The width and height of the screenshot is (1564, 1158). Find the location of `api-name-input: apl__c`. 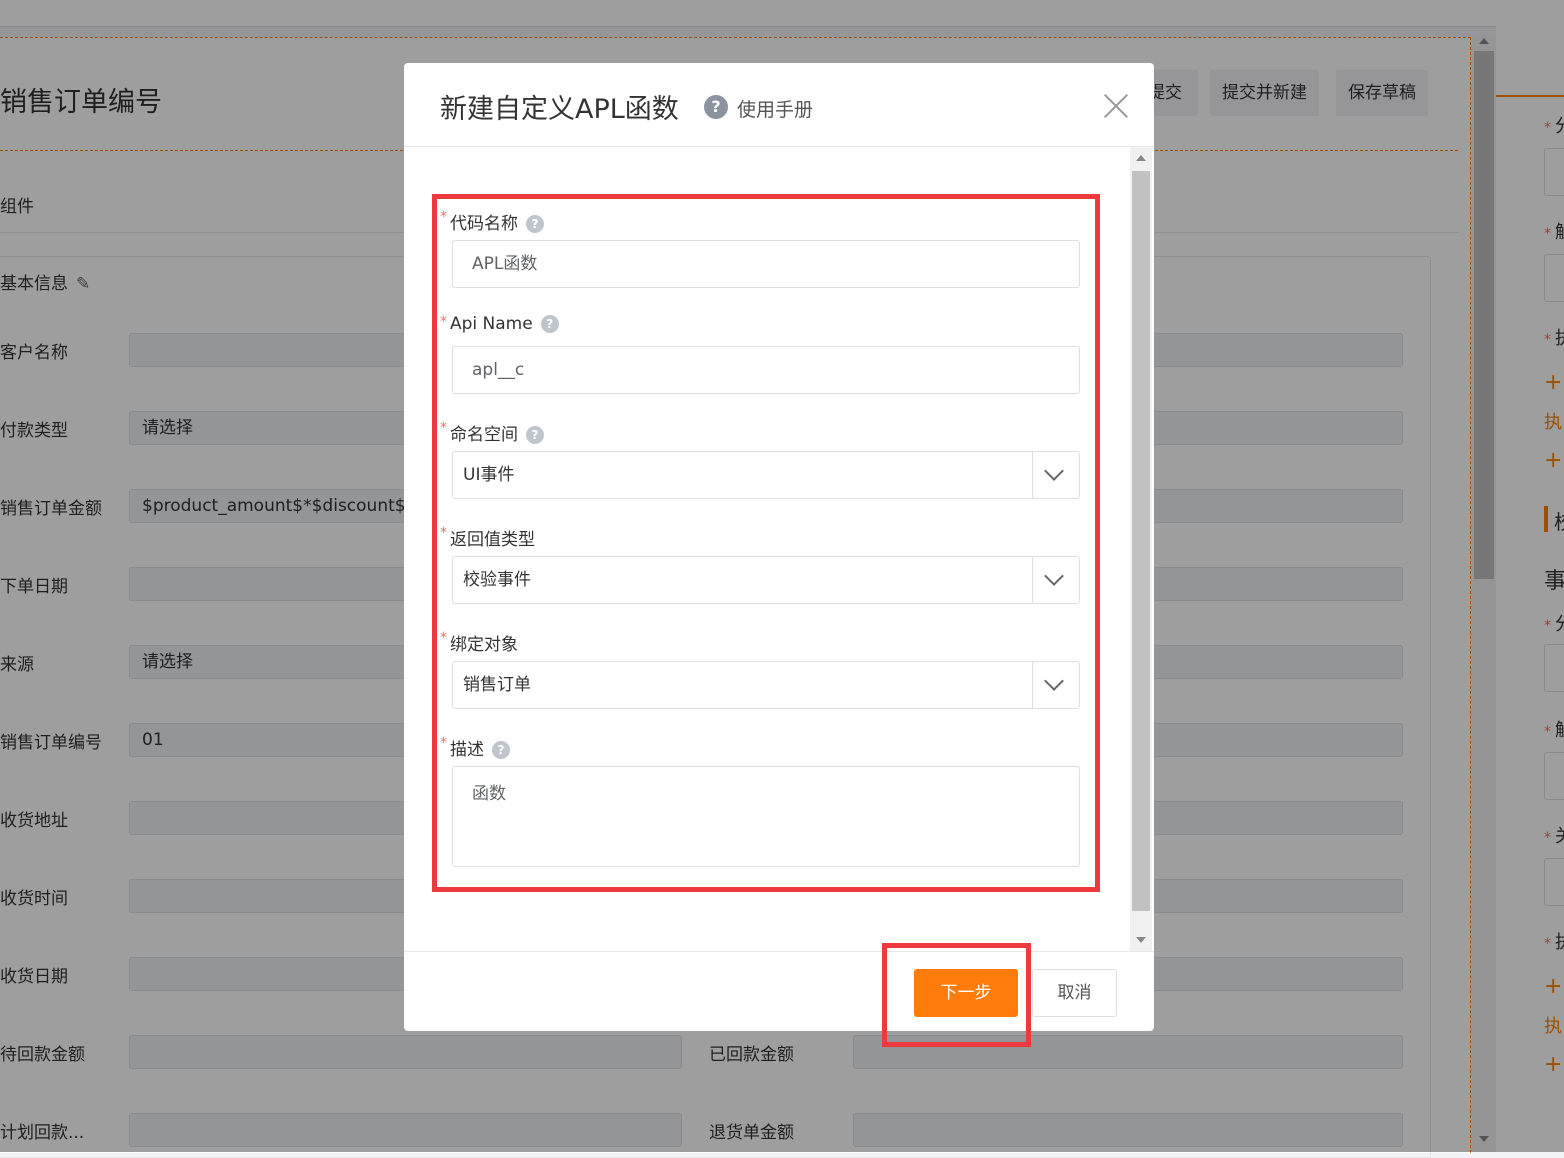

api-name-input: apl__c is located at coordinates (766, 370).